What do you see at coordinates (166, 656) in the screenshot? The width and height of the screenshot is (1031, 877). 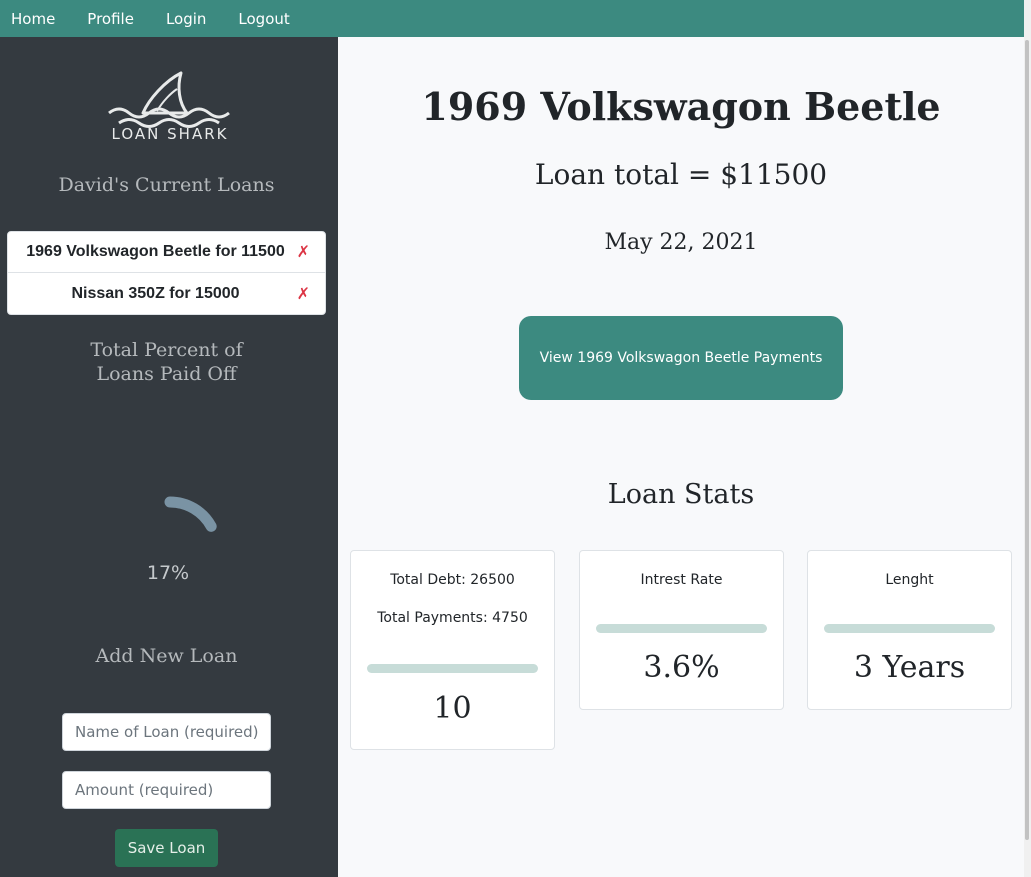 I see `add-loan-heading: Add New Loan` at bounding box center [166, 656].